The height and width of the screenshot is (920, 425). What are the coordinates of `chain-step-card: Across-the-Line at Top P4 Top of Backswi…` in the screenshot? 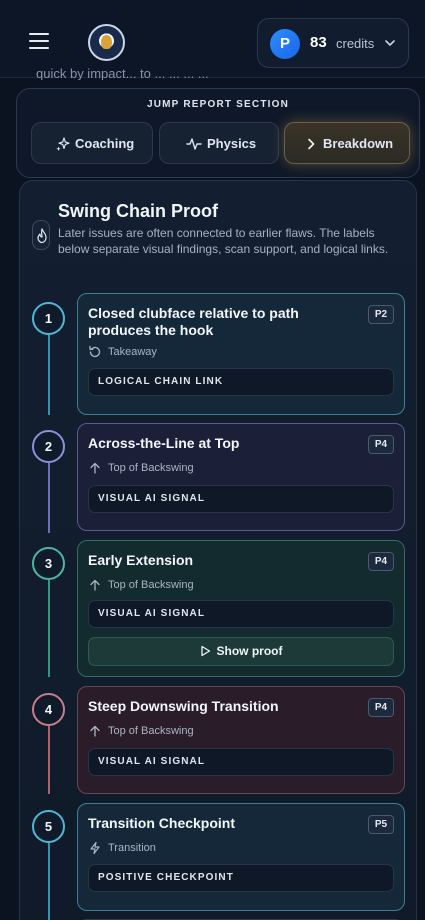 It's located at (241, 477).